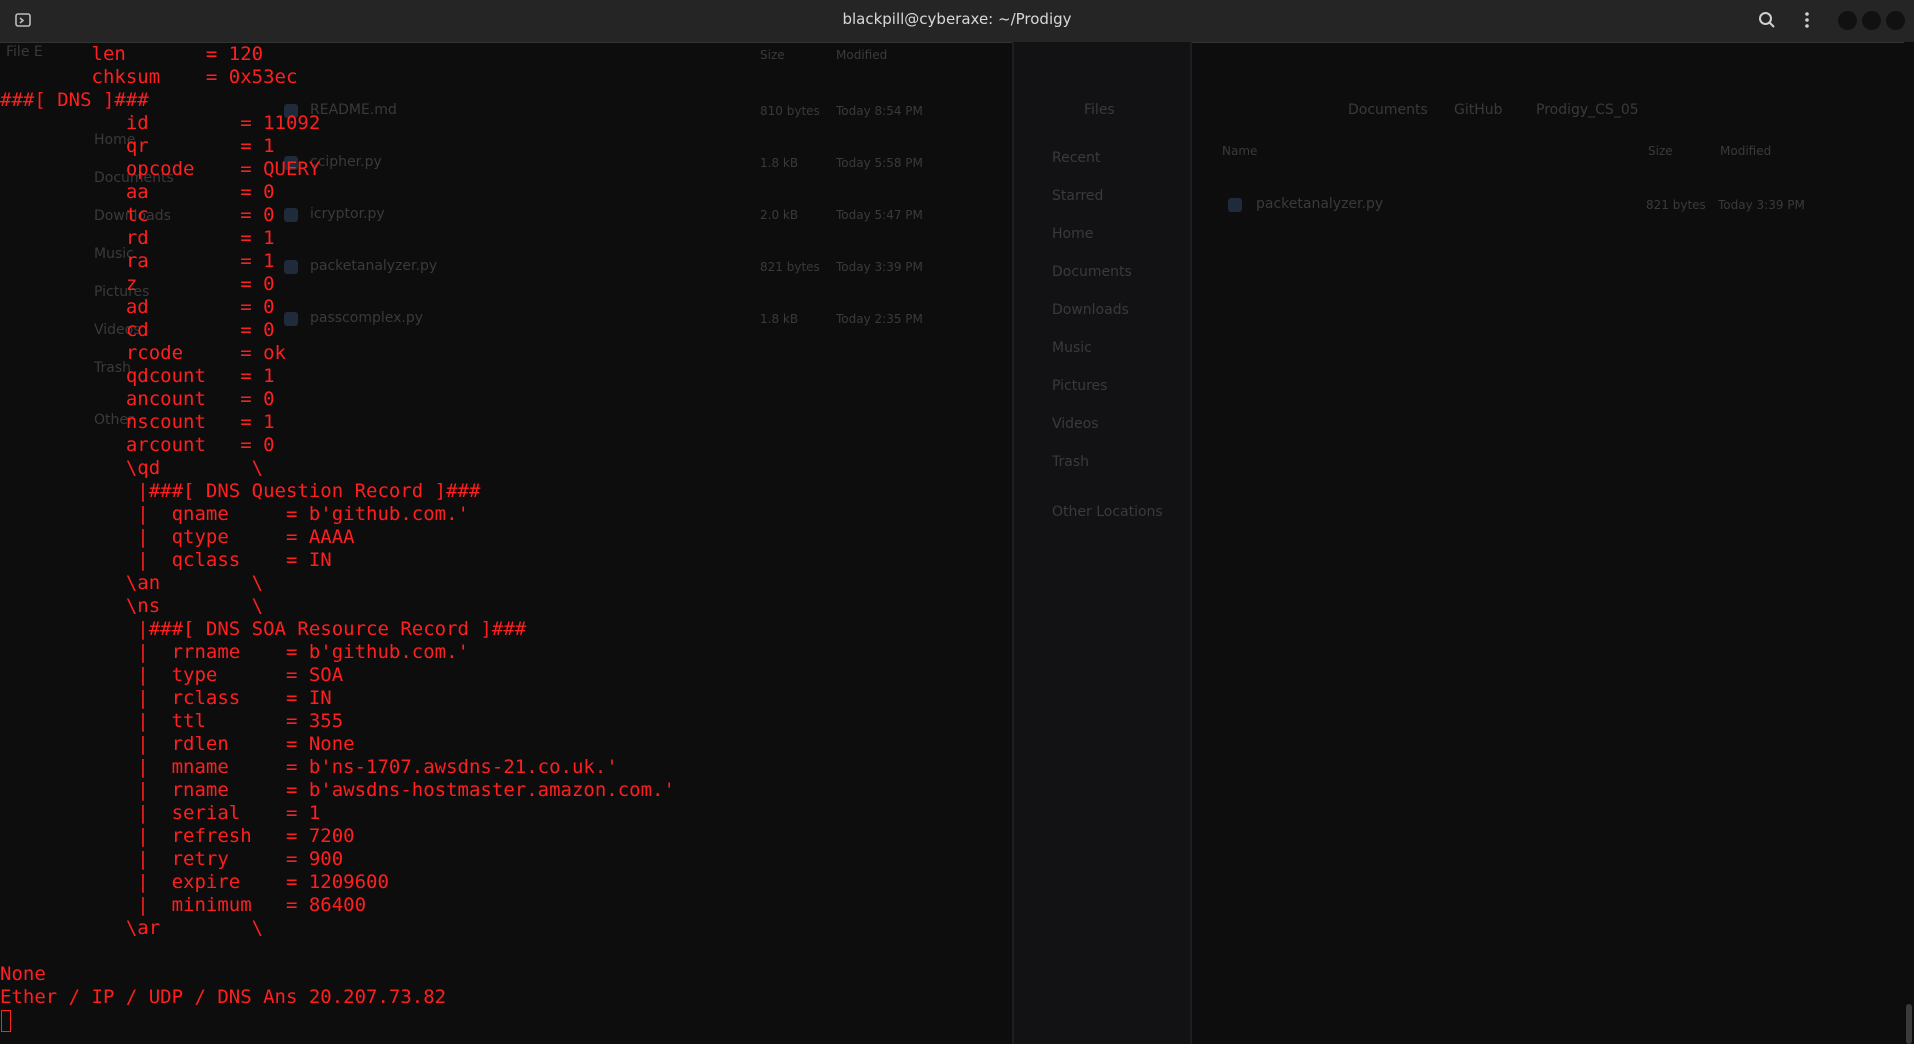 This screenshot has height=1044, width=1914. Describe the element at coordinates (879, 319) in the screenshot. I see `bg-file-modified: Today 2:35 PM` at that location.